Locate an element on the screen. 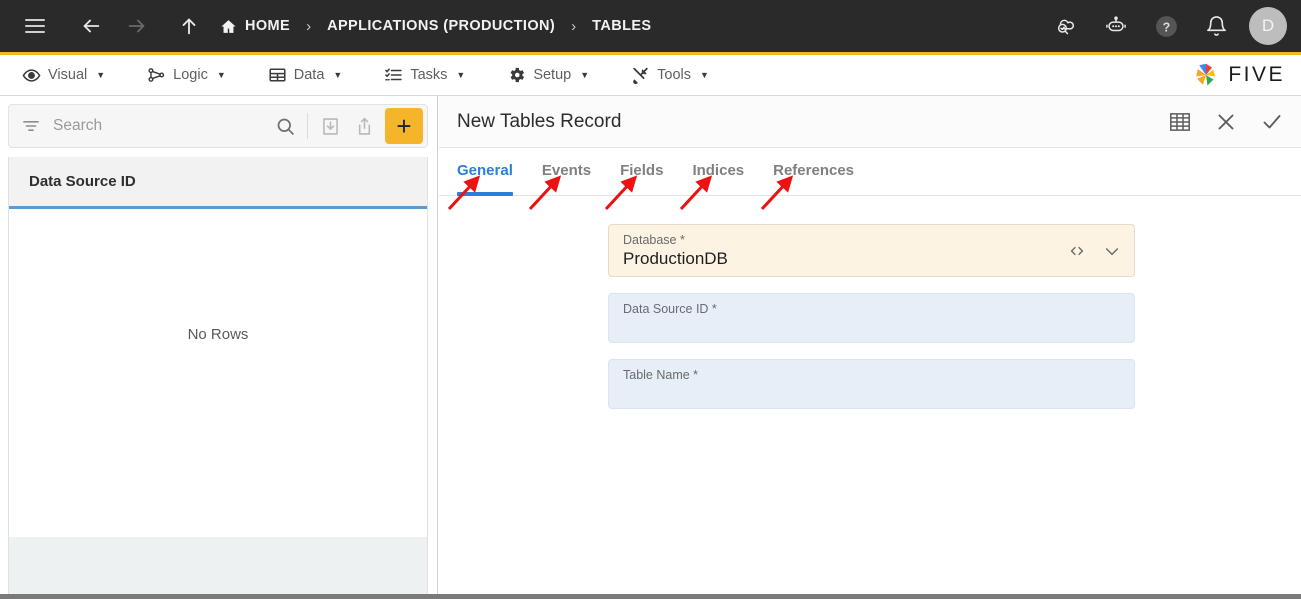  breadcrumb-item-home: HOME is located at coordinates (255, 26).